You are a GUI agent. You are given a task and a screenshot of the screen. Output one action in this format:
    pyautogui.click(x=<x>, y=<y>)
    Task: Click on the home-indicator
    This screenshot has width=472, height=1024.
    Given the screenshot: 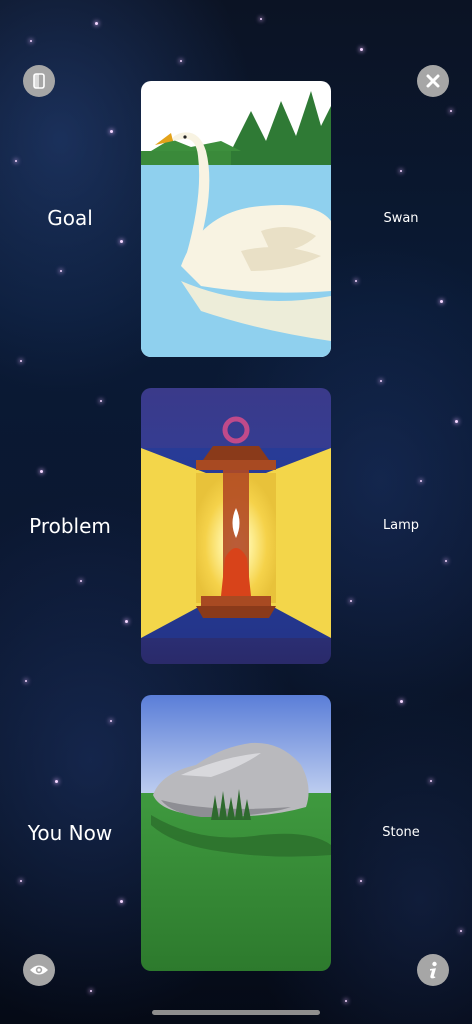 What is the action you would take?
    pyautogui.click(x=236, y=1012)
    